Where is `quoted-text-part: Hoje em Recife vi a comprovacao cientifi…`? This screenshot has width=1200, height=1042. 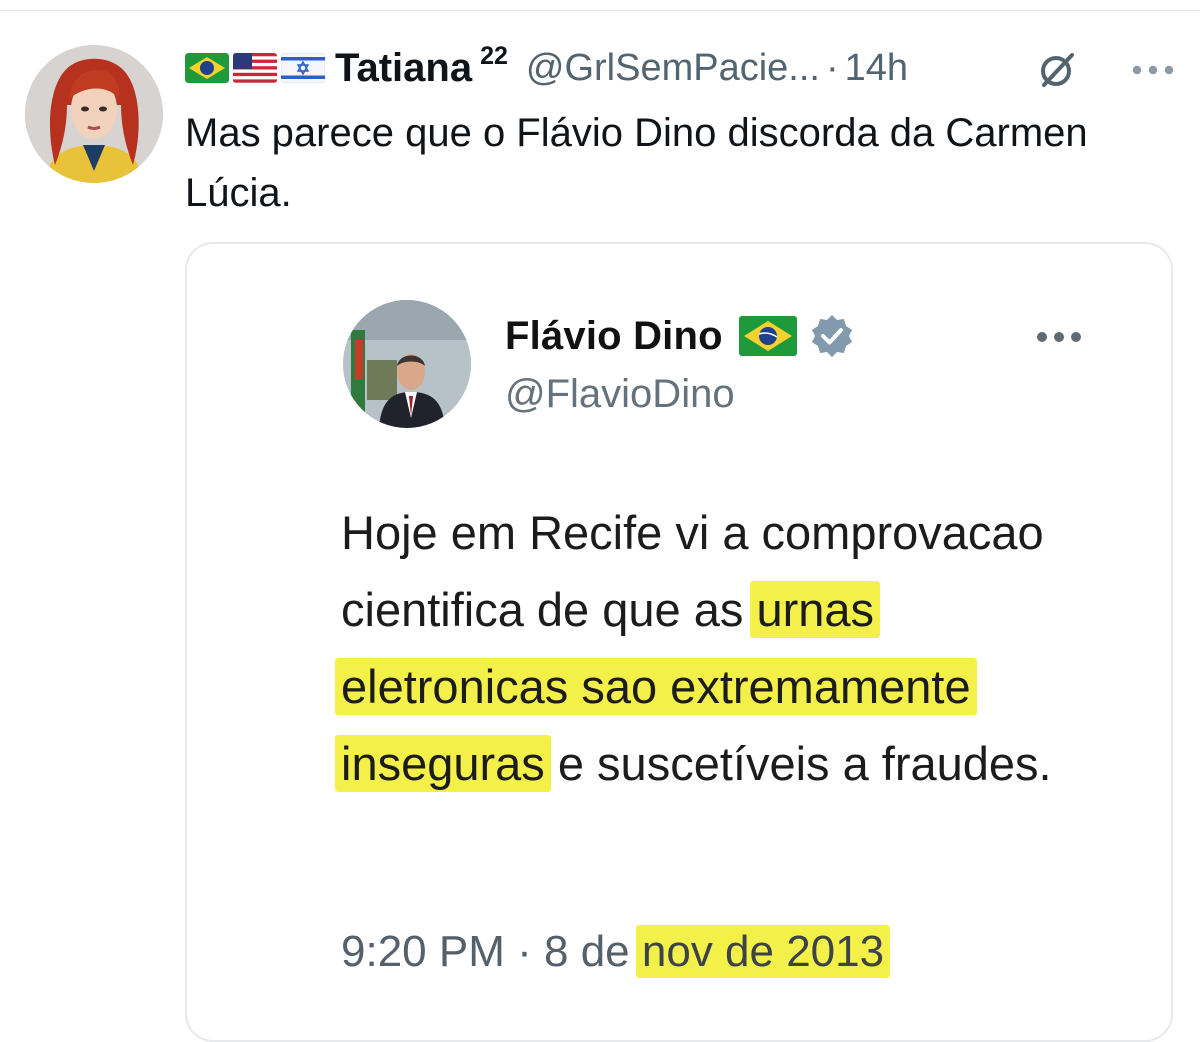 quoted-text-part: Hoje em Recife vi a comprovacao cientifi… is located at coordinates (692, 571).